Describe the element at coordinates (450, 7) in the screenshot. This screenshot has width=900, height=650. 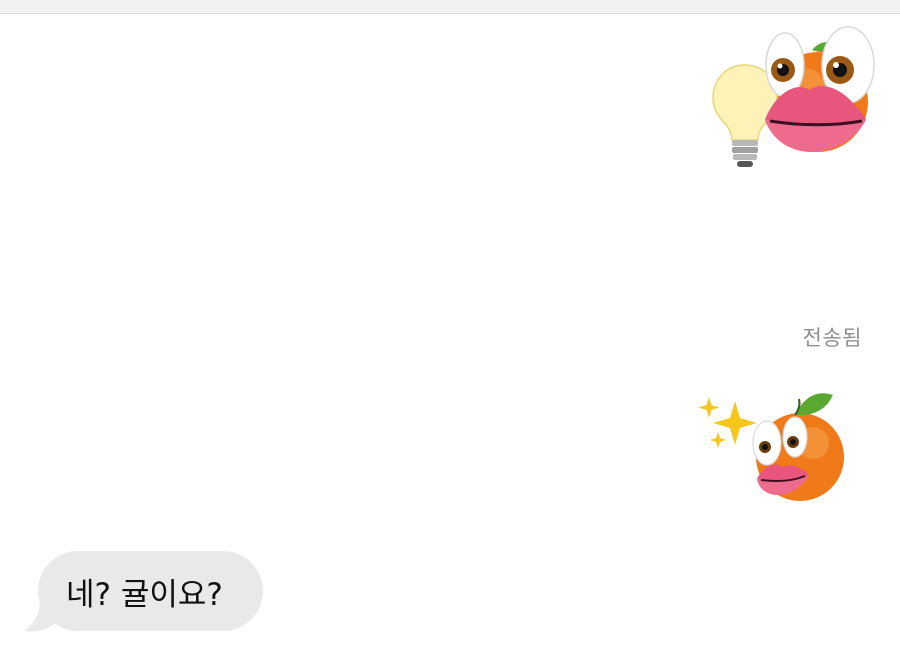
I see `top-bar` at that location.